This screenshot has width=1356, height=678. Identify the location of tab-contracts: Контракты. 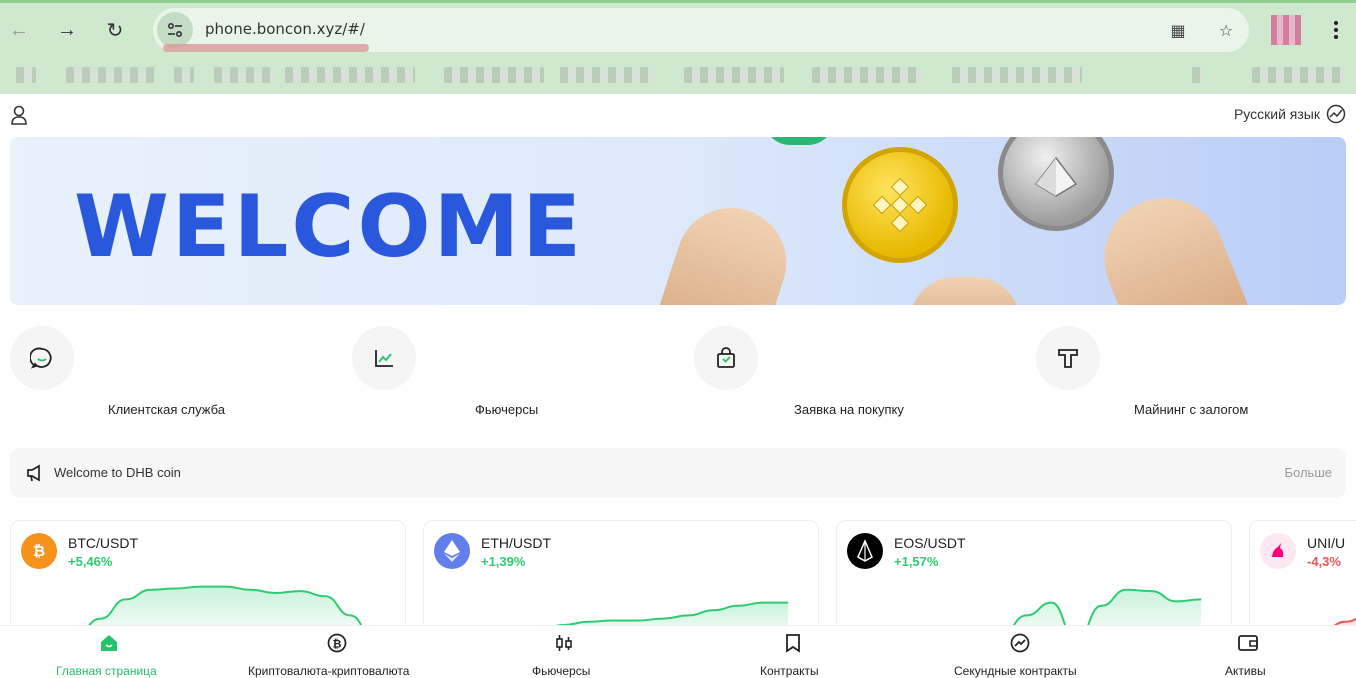
(795, 652).